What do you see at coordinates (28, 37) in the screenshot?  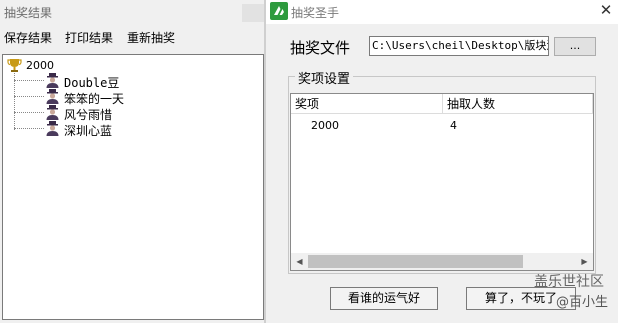 I see `menu-save-results: 保存结果` at bounding box center [28, 37].